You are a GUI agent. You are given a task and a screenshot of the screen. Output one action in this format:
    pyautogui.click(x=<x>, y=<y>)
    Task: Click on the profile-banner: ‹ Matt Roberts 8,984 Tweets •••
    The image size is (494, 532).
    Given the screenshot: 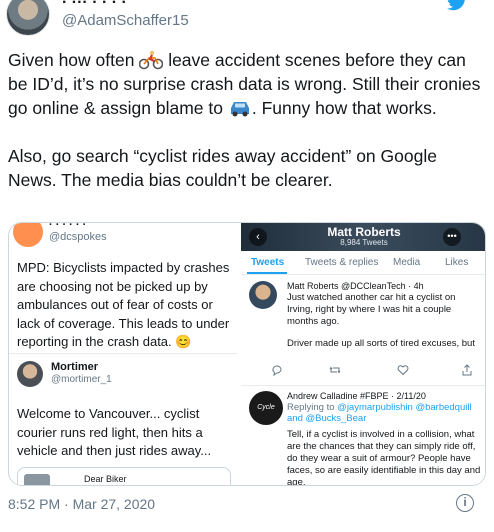 What is the action you would take?
    pyautogui.click(x=363, y=237)
    